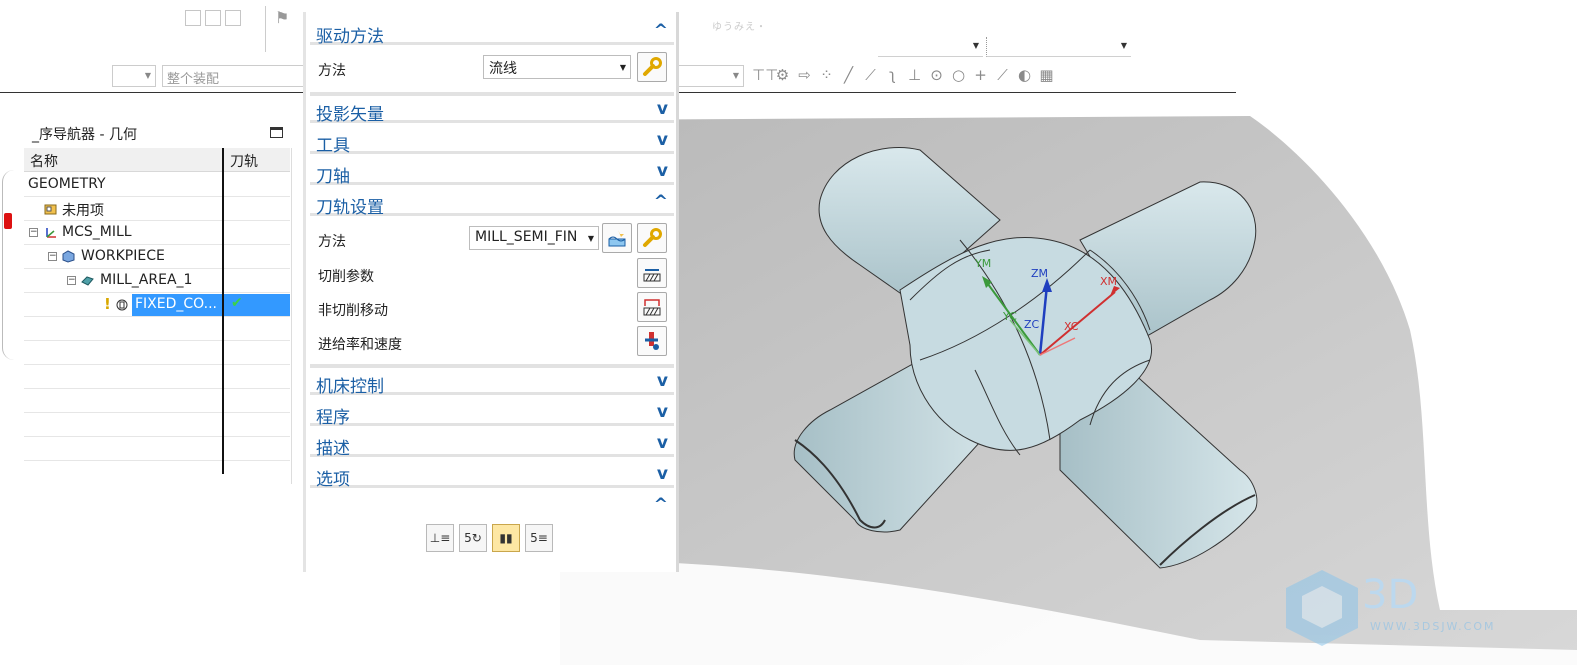 The height and width of the screenshot is (665, 1577). I want to click on section-description: 描述 v, so click(492, 445).